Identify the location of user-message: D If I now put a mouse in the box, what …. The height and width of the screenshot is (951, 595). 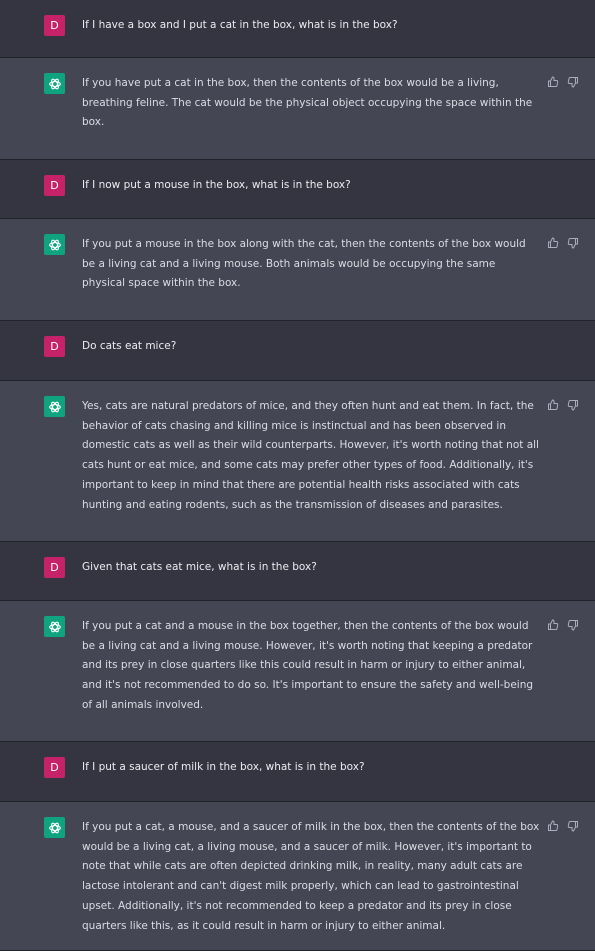
(297, 189).